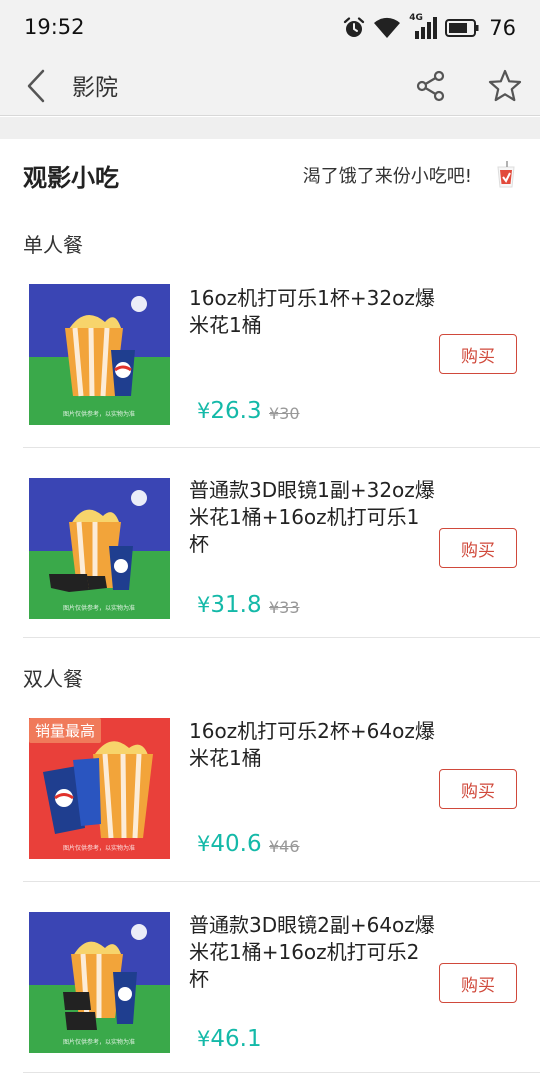 This screenshot has width=540, height=1080. Describe the element at coordinates (354, 27) in the screenshot. I see `alarm-icon` at that location.